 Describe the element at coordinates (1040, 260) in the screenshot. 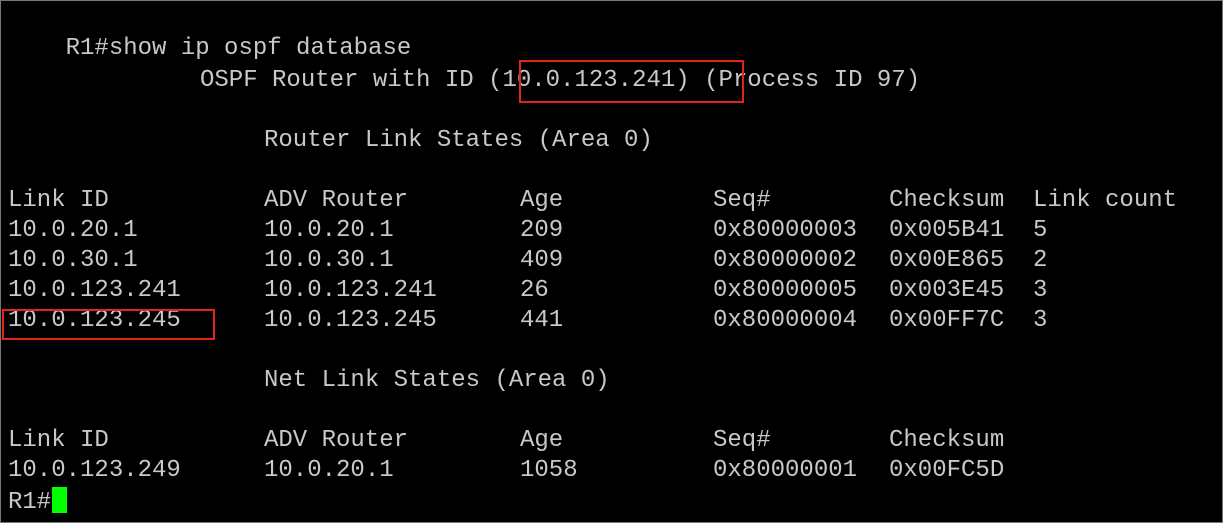

I see `cell-link-count: 2` at that location.